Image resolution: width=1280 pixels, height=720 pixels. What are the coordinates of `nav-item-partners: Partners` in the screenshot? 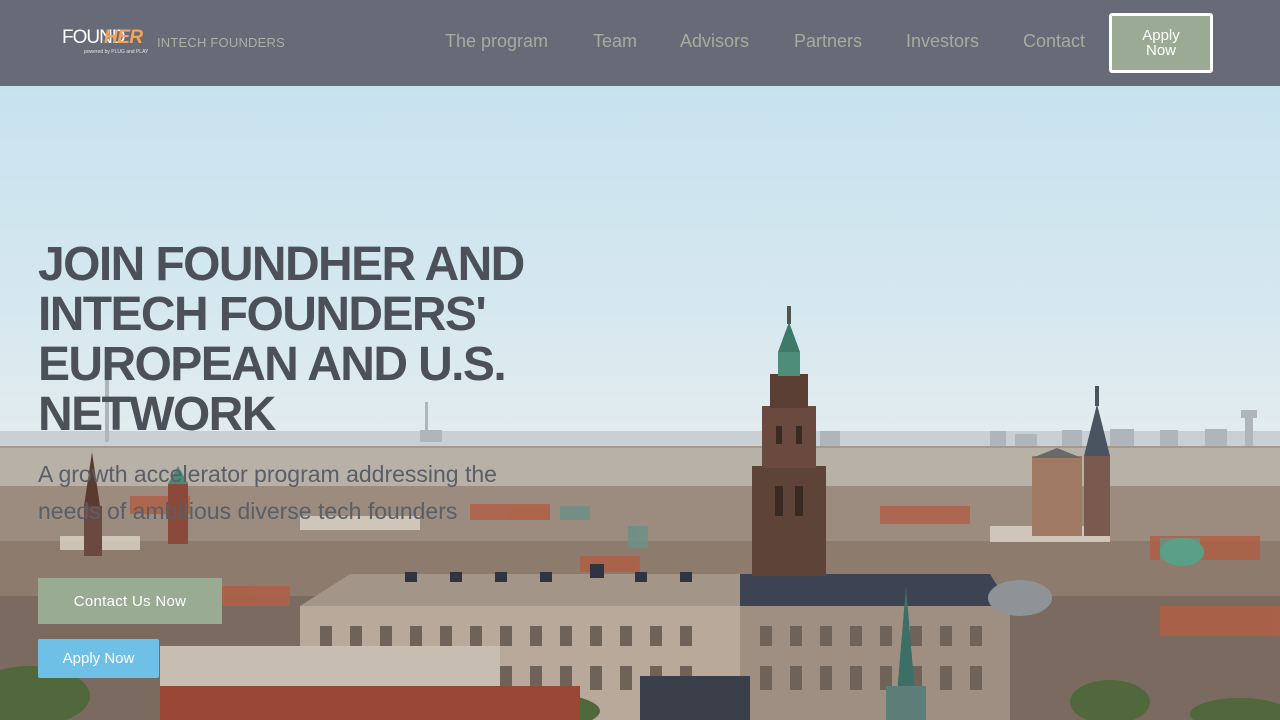 It's located at (828, 41).